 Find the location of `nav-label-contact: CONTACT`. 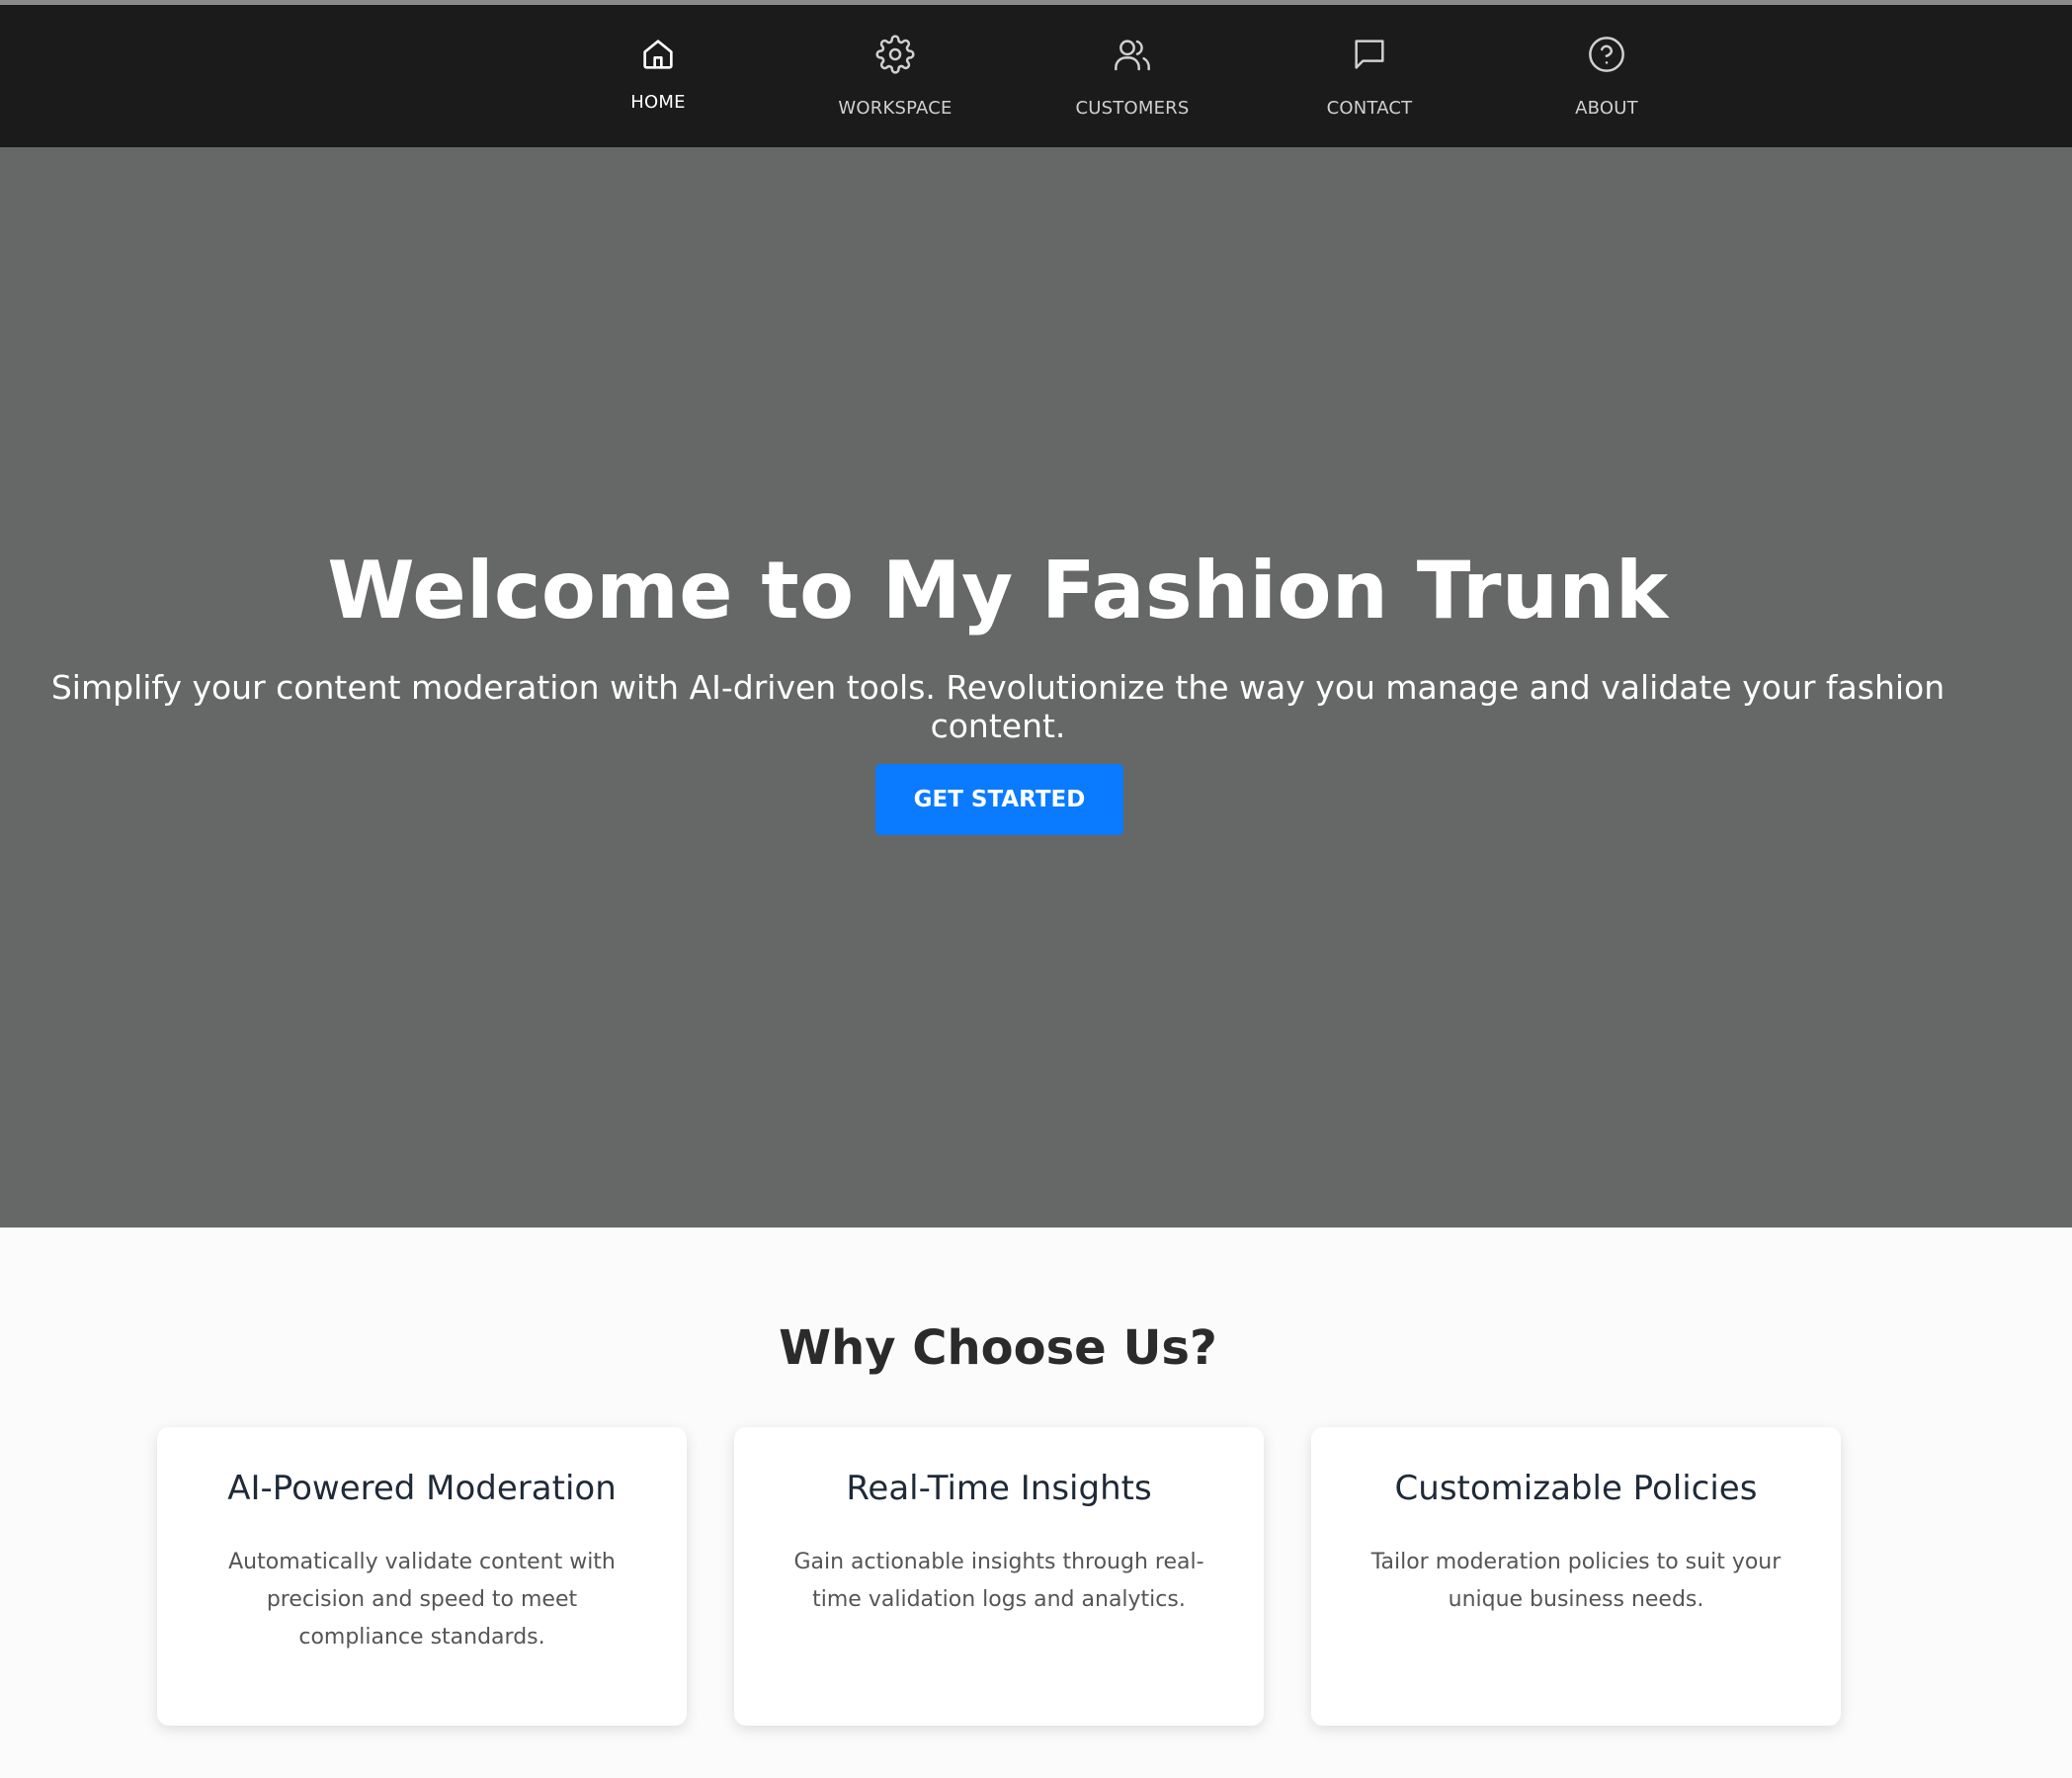

nav-label-contact: CONTACT is located at coordinates (1370, 108).